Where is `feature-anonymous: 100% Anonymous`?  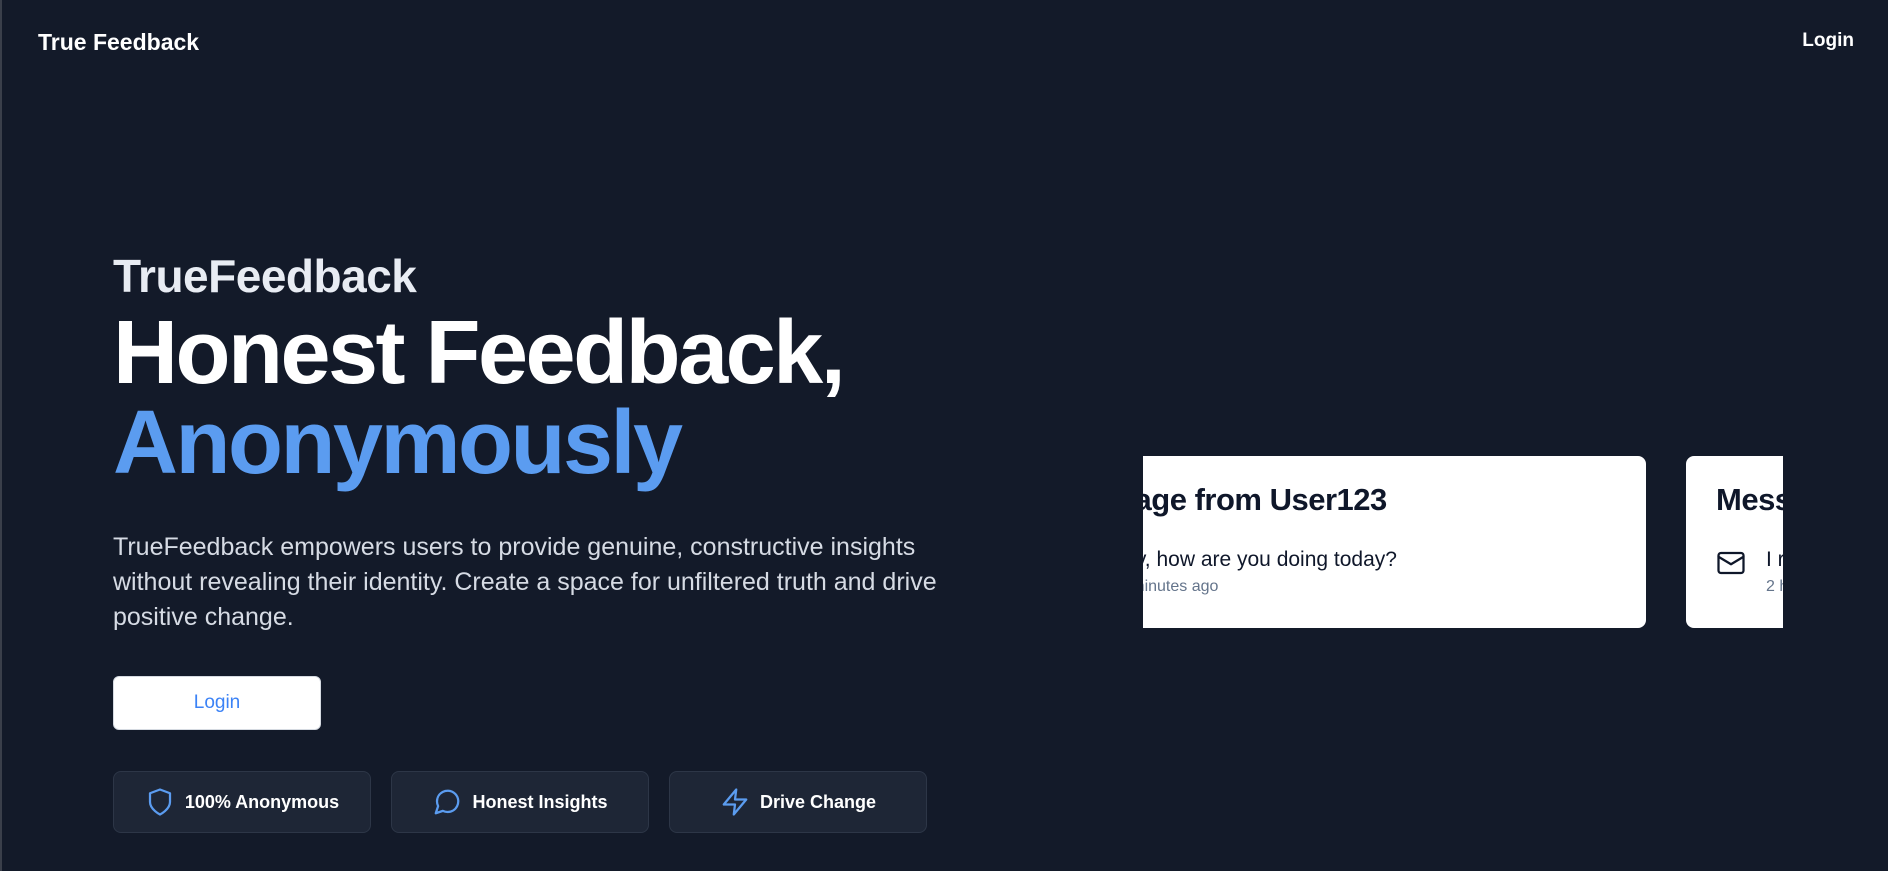 feature-anonymous: 100% Anonymous is located at coordinates (242, 802).